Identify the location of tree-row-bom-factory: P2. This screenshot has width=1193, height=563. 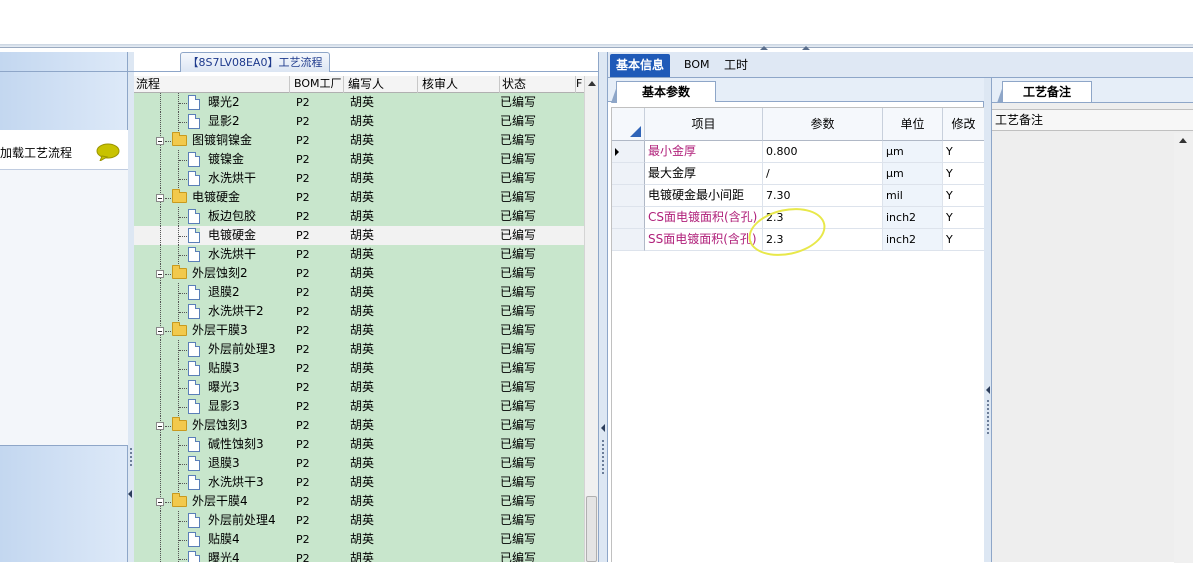
(303, 501).